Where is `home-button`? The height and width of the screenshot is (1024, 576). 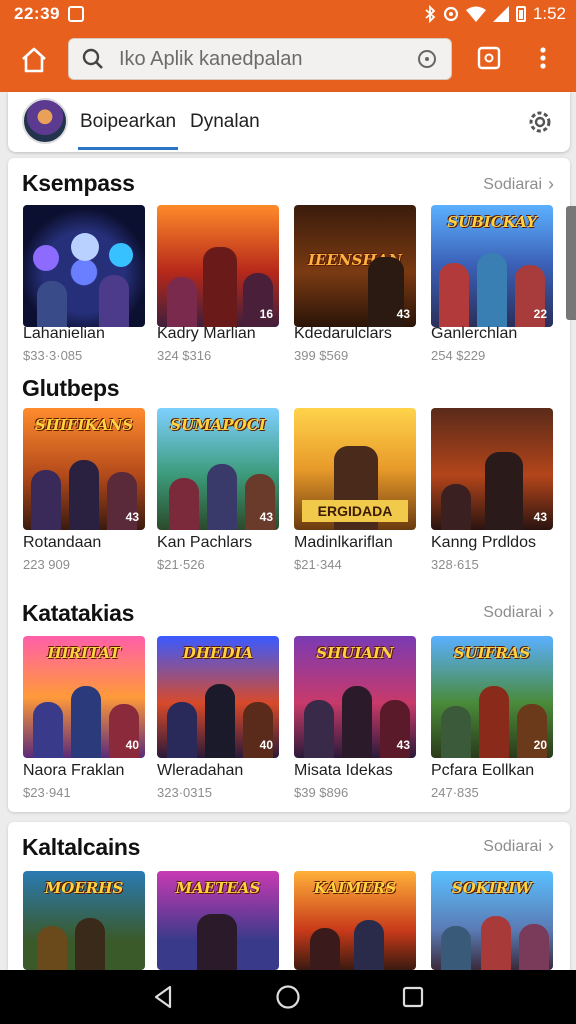
home-button is located at coordinates (34, 60).